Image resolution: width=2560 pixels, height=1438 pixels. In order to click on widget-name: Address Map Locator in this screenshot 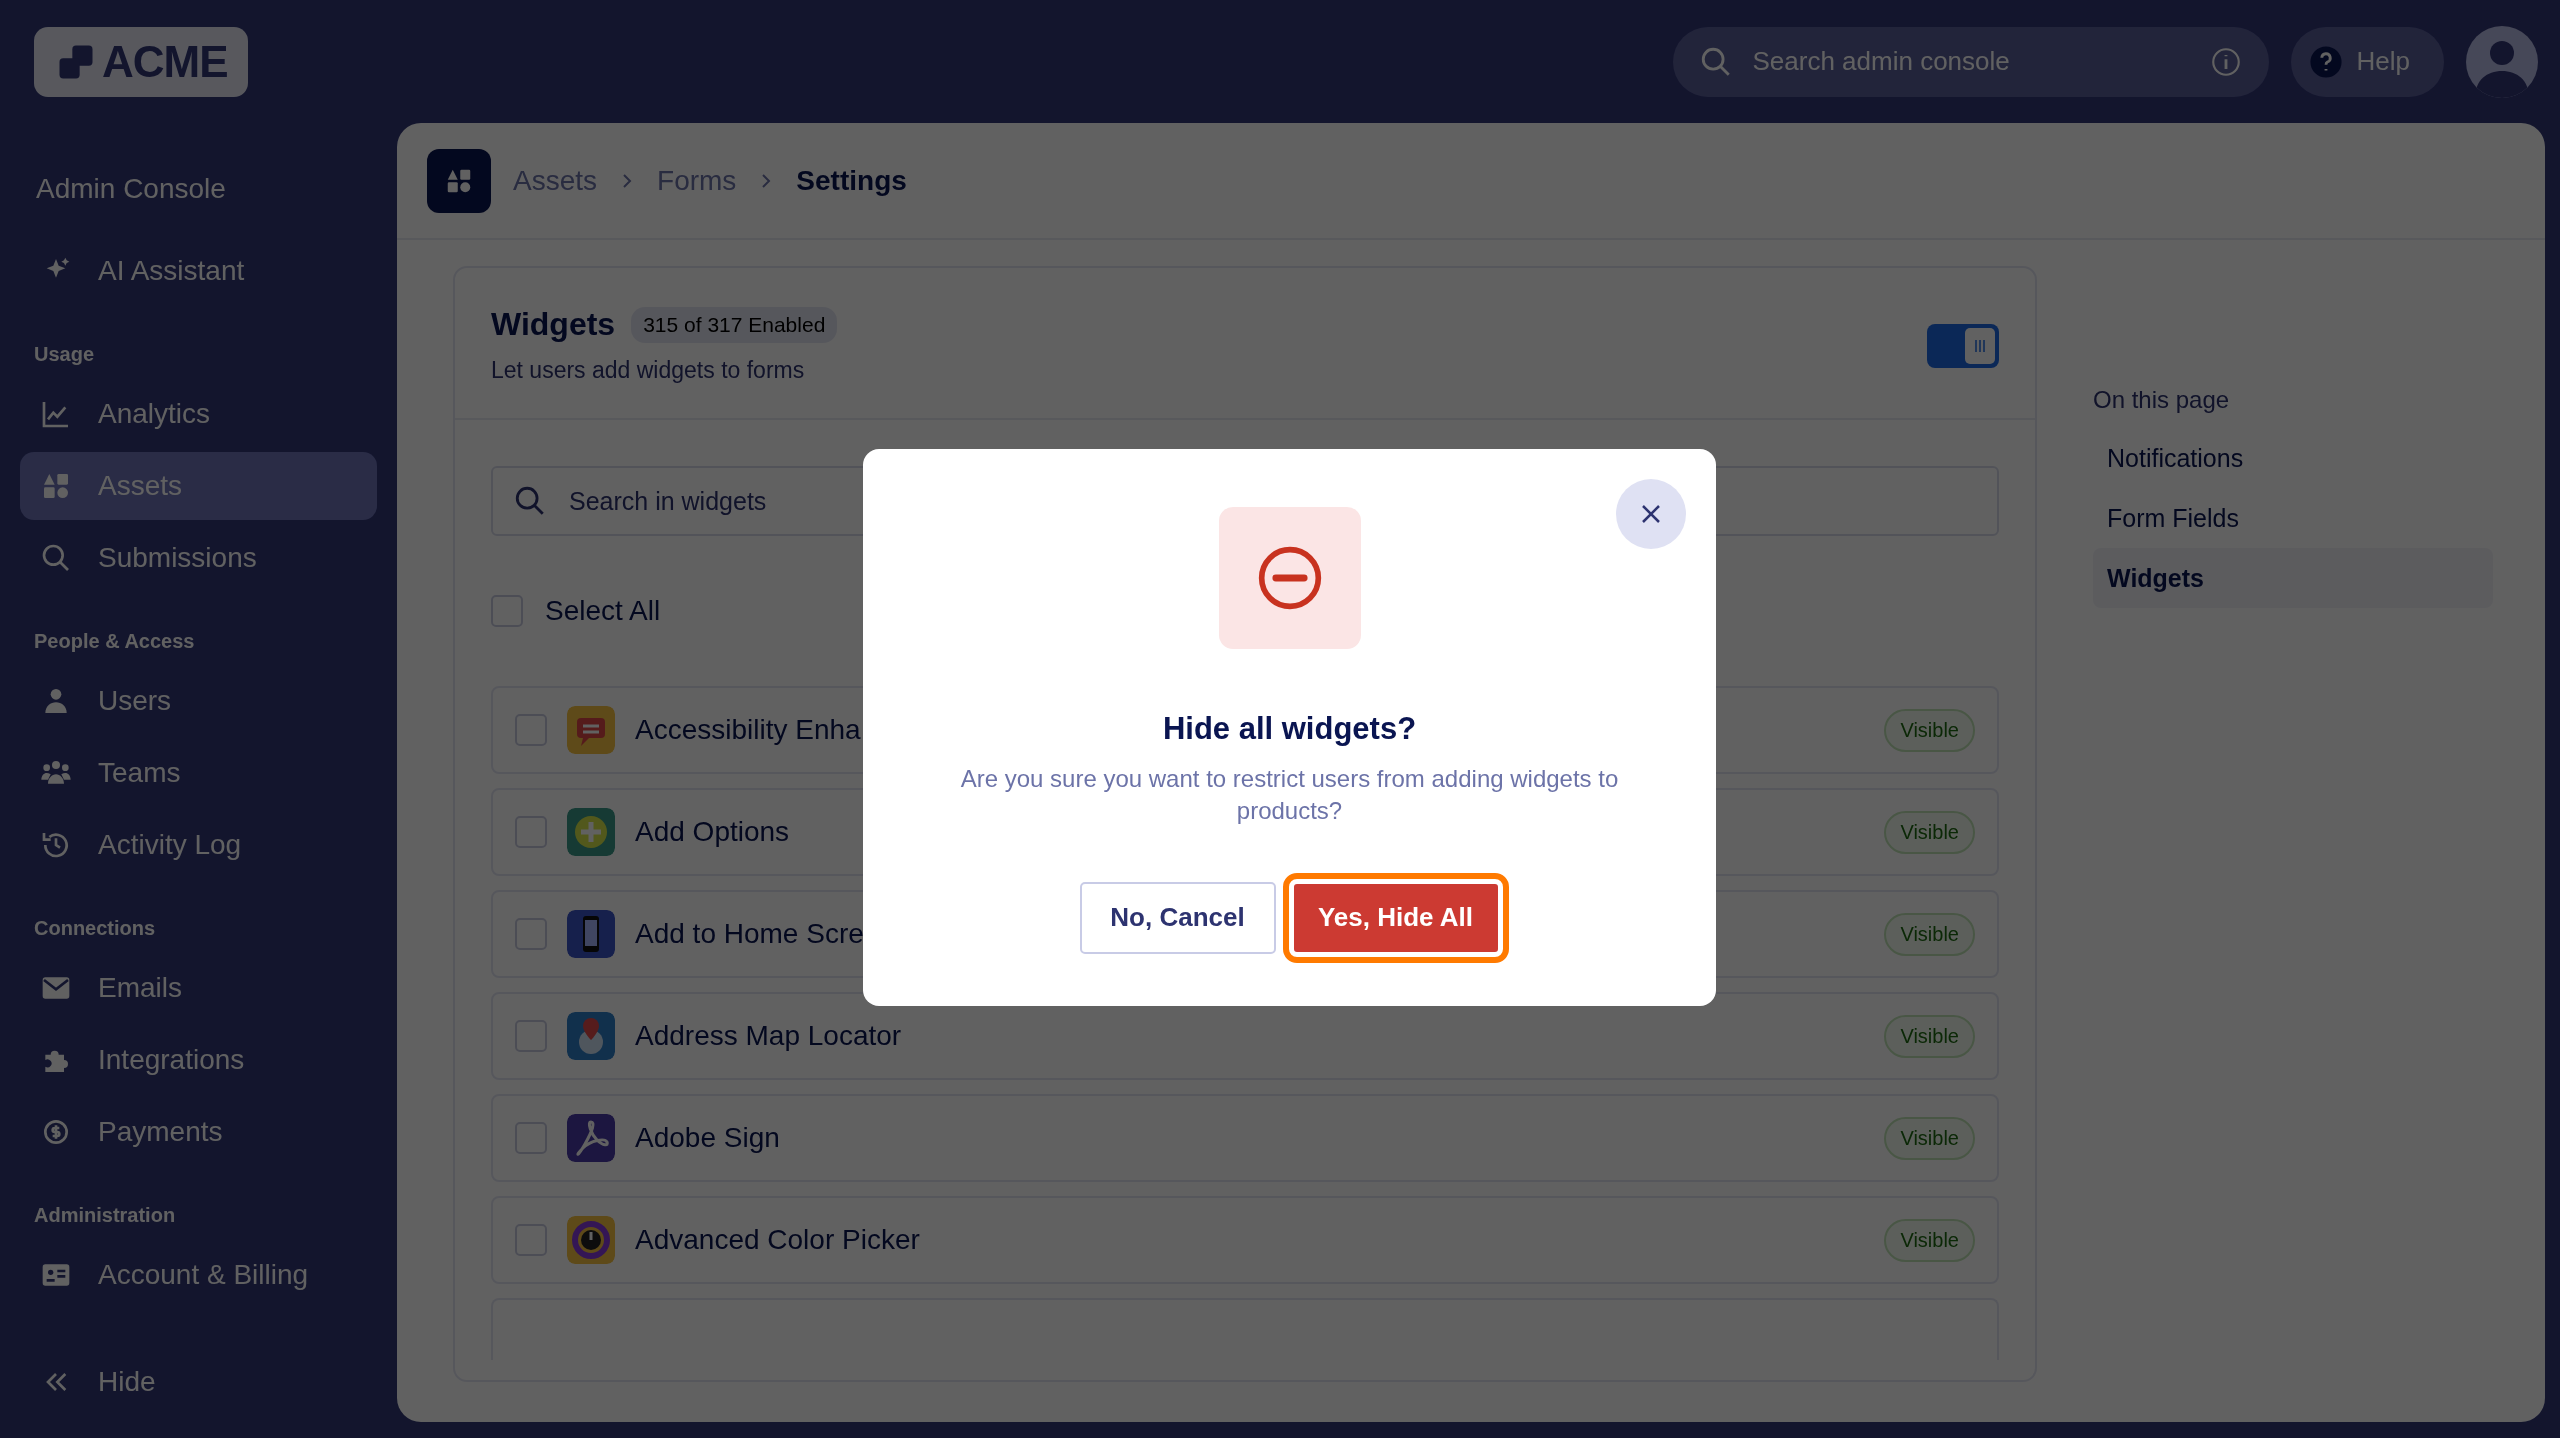, I will do `click(768, 1036)`.